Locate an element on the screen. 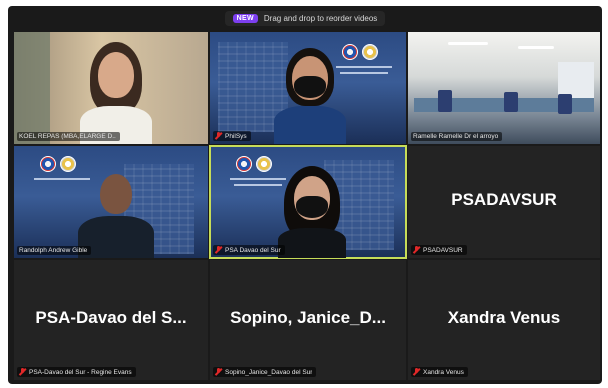  participant-tile: KOEL REPAS (MBA,ELARGE D.. is located at coordinates (111, 88).